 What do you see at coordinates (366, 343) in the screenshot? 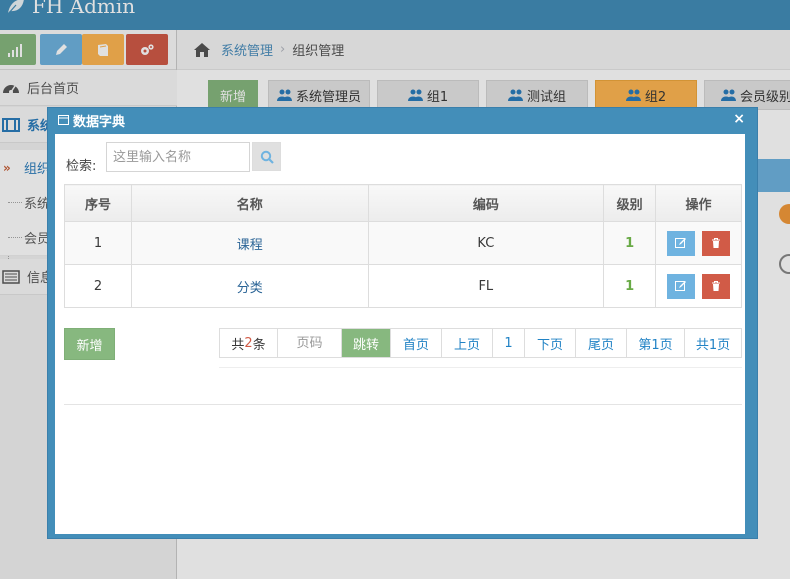
I see `pager-jump-button: 跳转` at bounding box center [366, 343].